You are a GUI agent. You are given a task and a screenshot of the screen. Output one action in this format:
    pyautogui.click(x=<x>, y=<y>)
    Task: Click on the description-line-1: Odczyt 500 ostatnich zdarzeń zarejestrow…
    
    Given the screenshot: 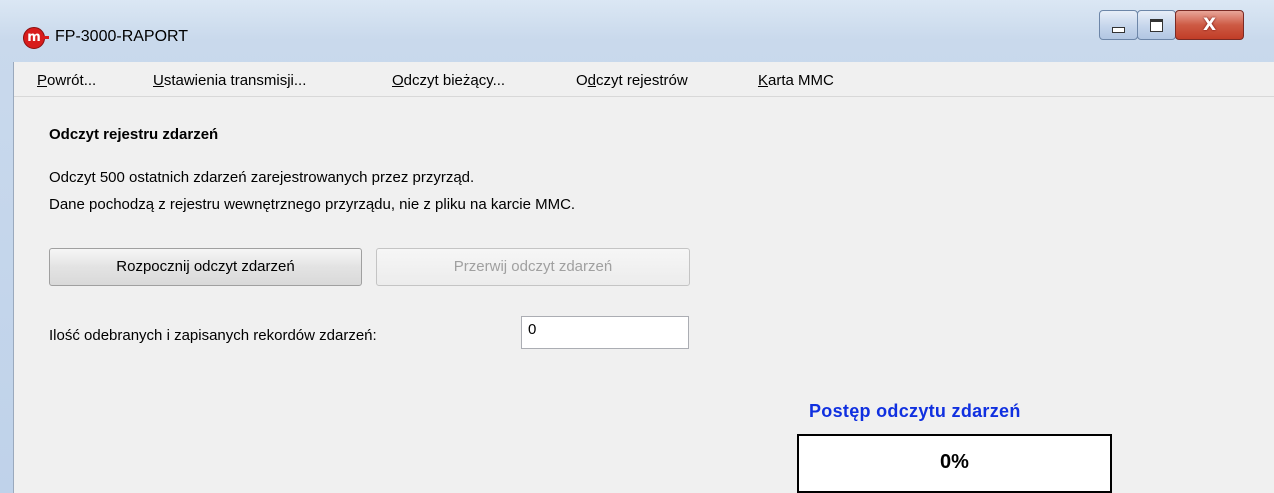 What is the action you would take?
    pyautogui.click(x=262, y=177)
    